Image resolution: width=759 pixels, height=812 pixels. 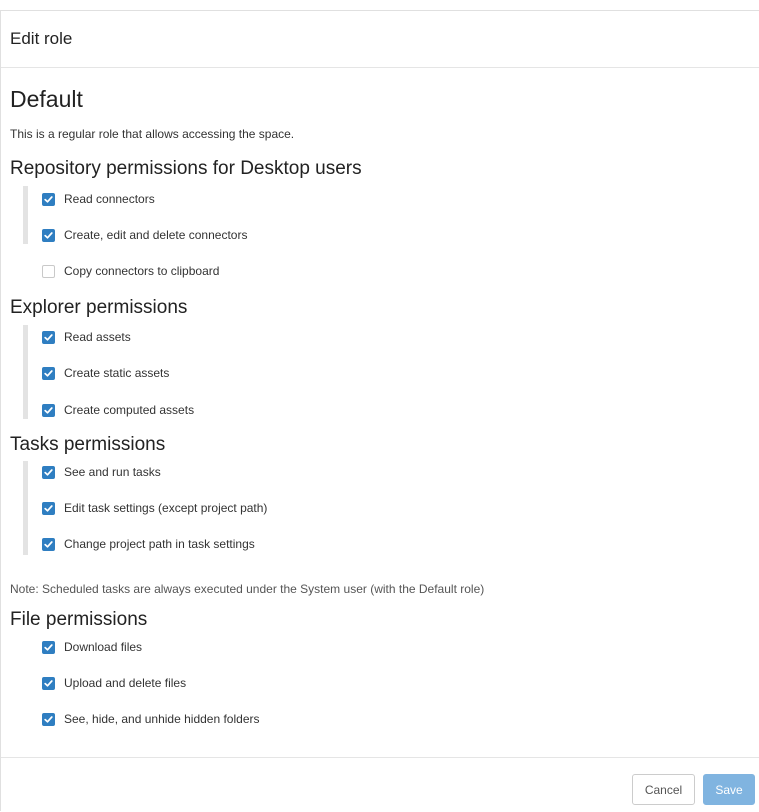 I want to click on permission-label: Edit task settings (except project path), so click(x=166, y=508).